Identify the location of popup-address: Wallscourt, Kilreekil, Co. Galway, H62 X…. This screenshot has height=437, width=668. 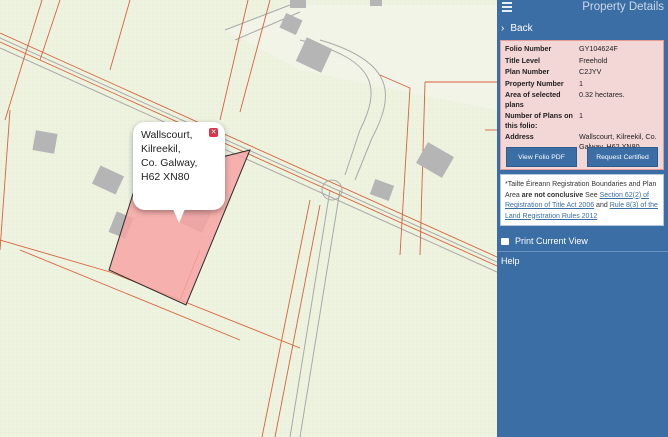
(169, 156).